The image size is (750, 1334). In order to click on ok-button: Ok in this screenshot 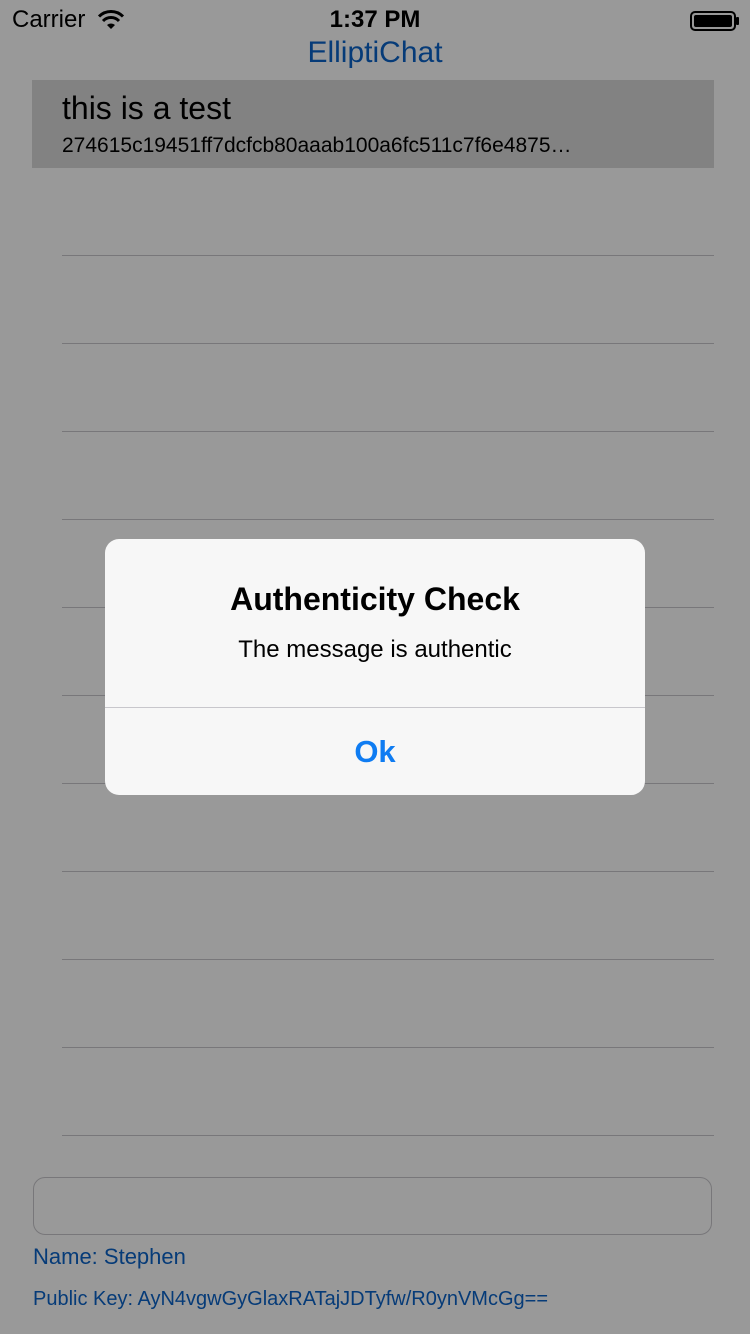, I will do `click(375, 751)`.